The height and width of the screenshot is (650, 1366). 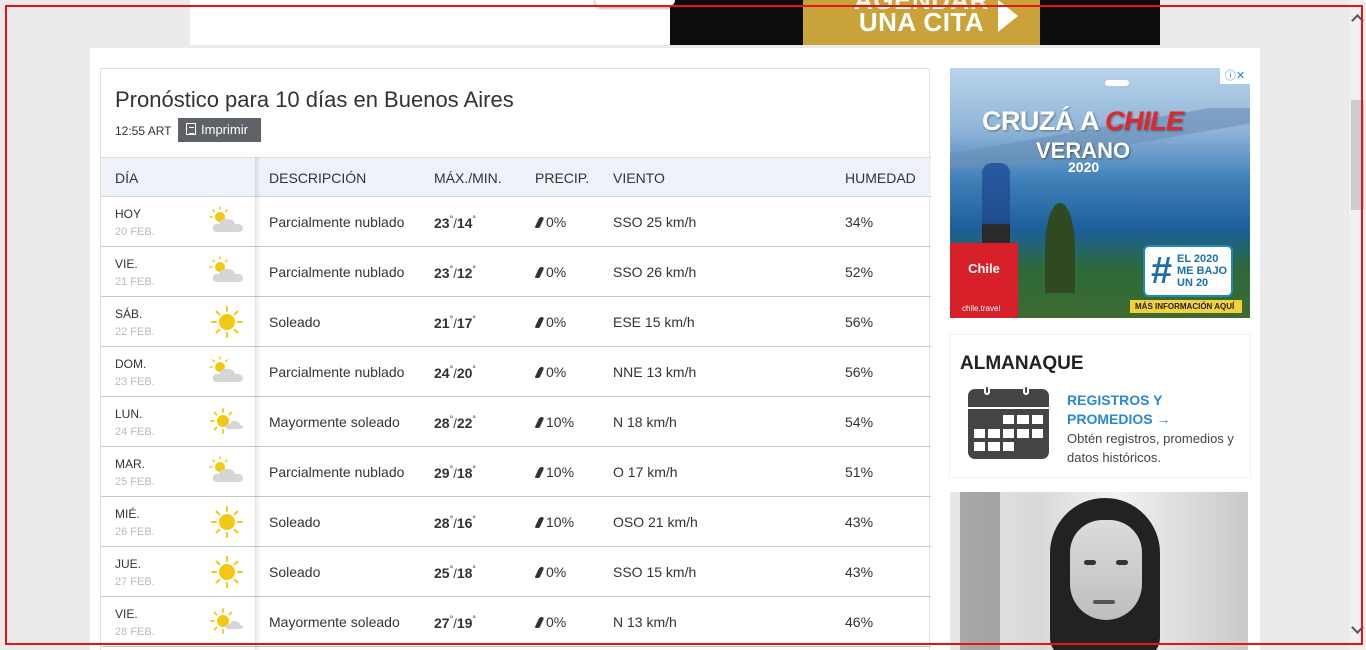 I want to click on wind: NNE 13 km/h, so click(x=655, y=372).